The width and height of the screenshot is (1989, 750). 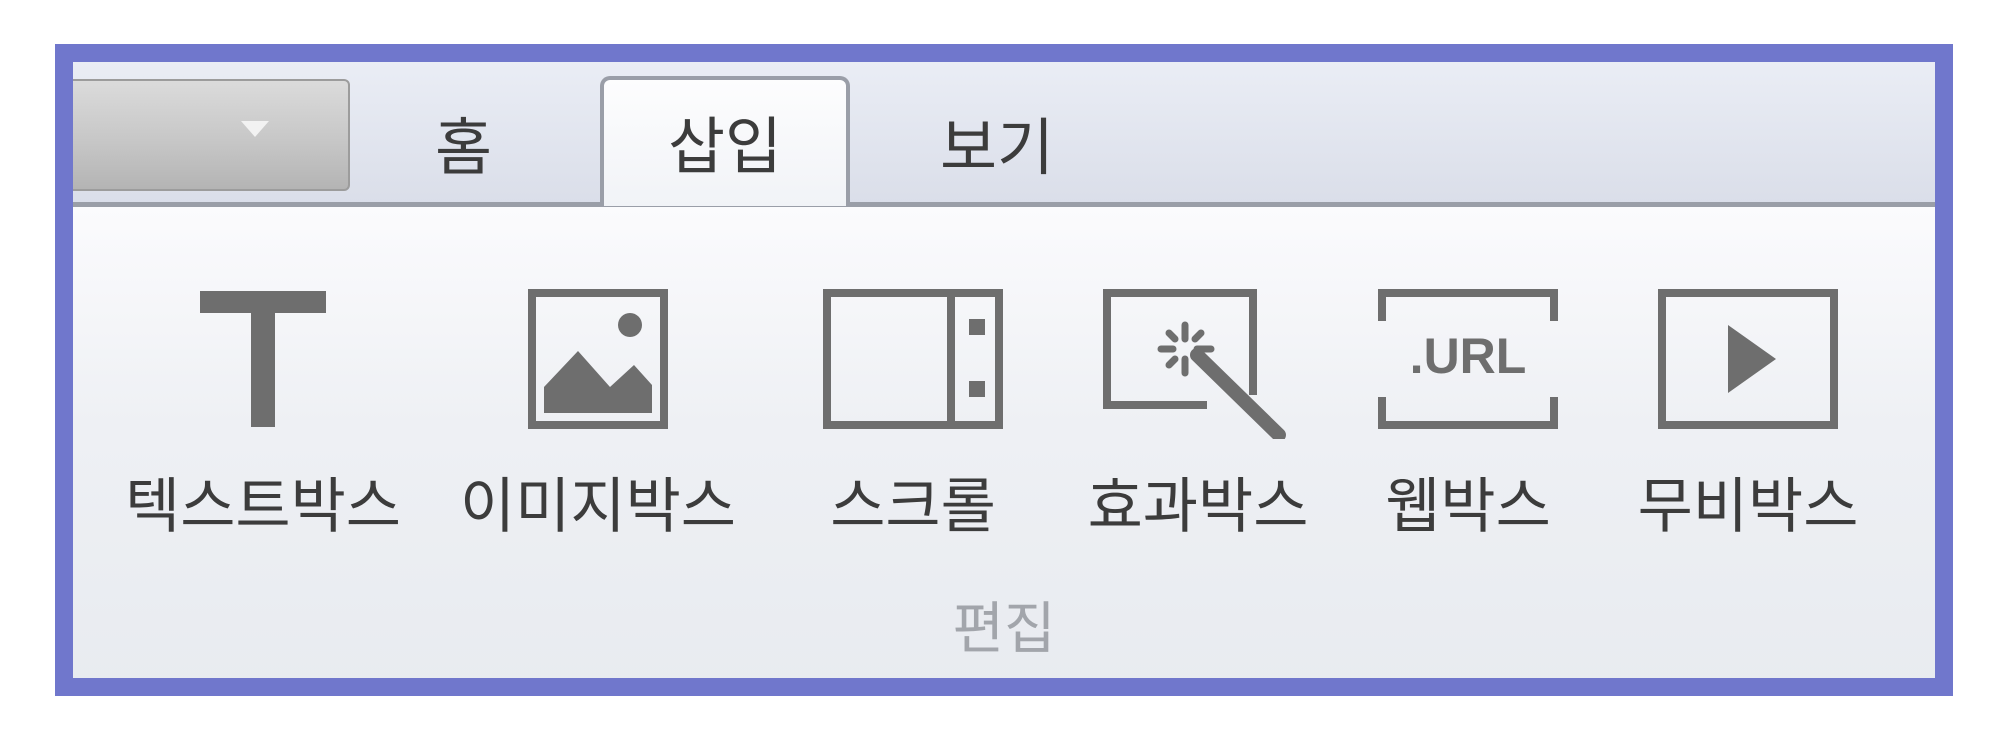 I want to click on app-menu-button, so click(x=211, y=135).